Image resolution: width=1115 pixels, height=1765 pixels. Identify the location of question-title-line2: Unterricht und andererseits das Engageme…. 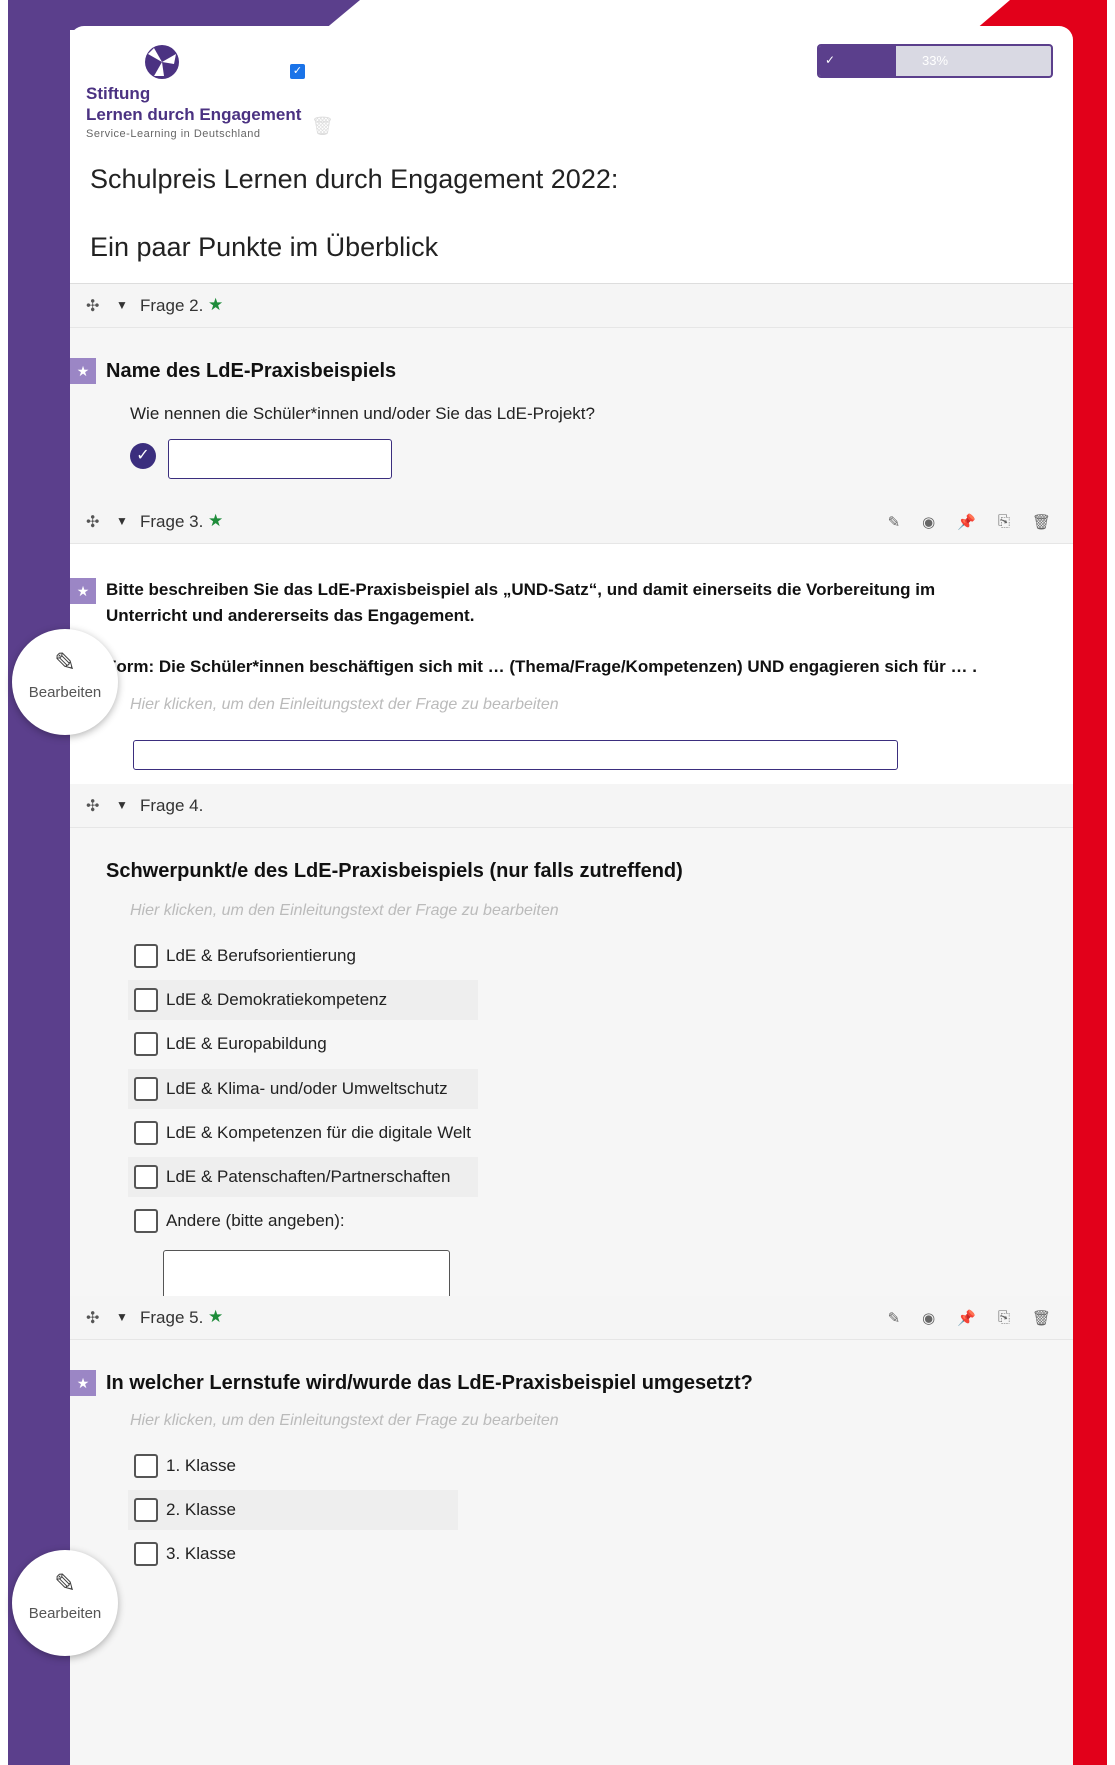
(290, 615).